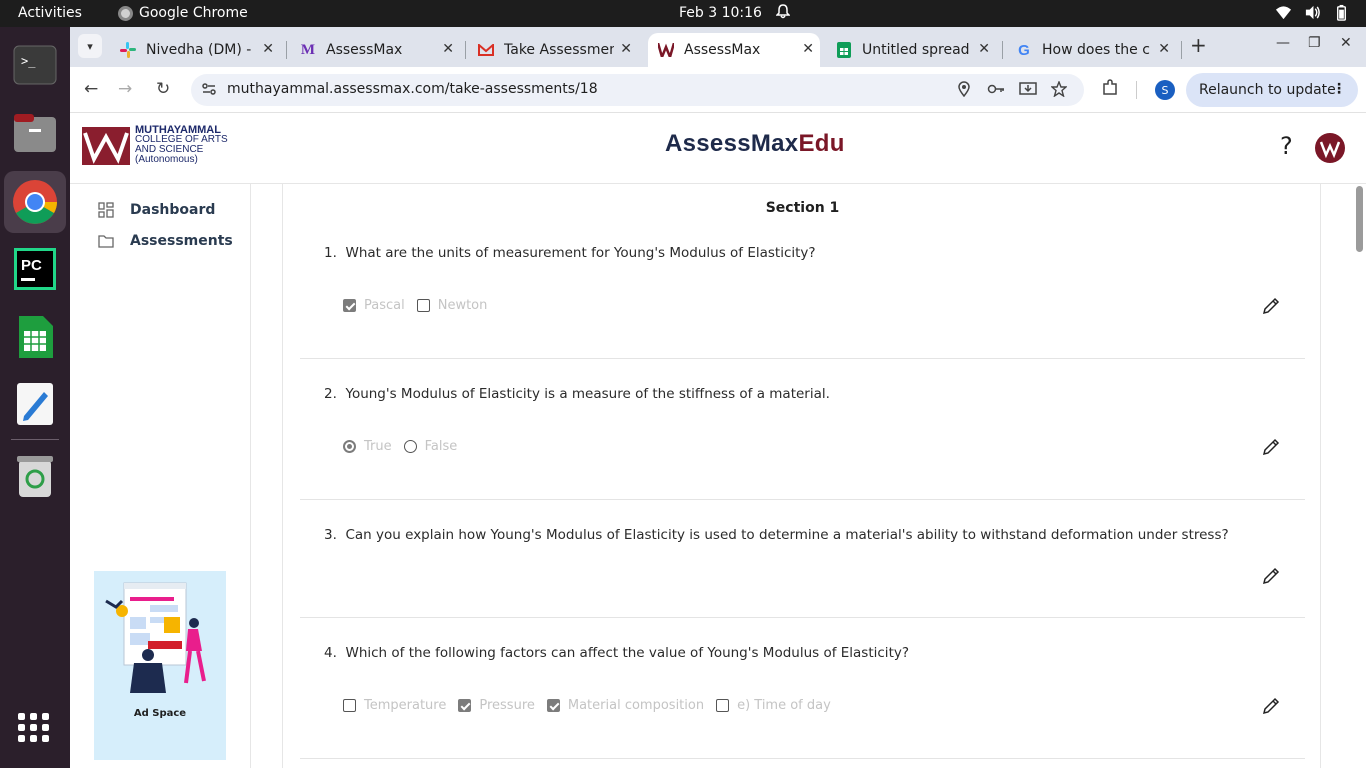  I want to click on tab-assessmax-1: M AssessMax ✕, so click(375, 50).